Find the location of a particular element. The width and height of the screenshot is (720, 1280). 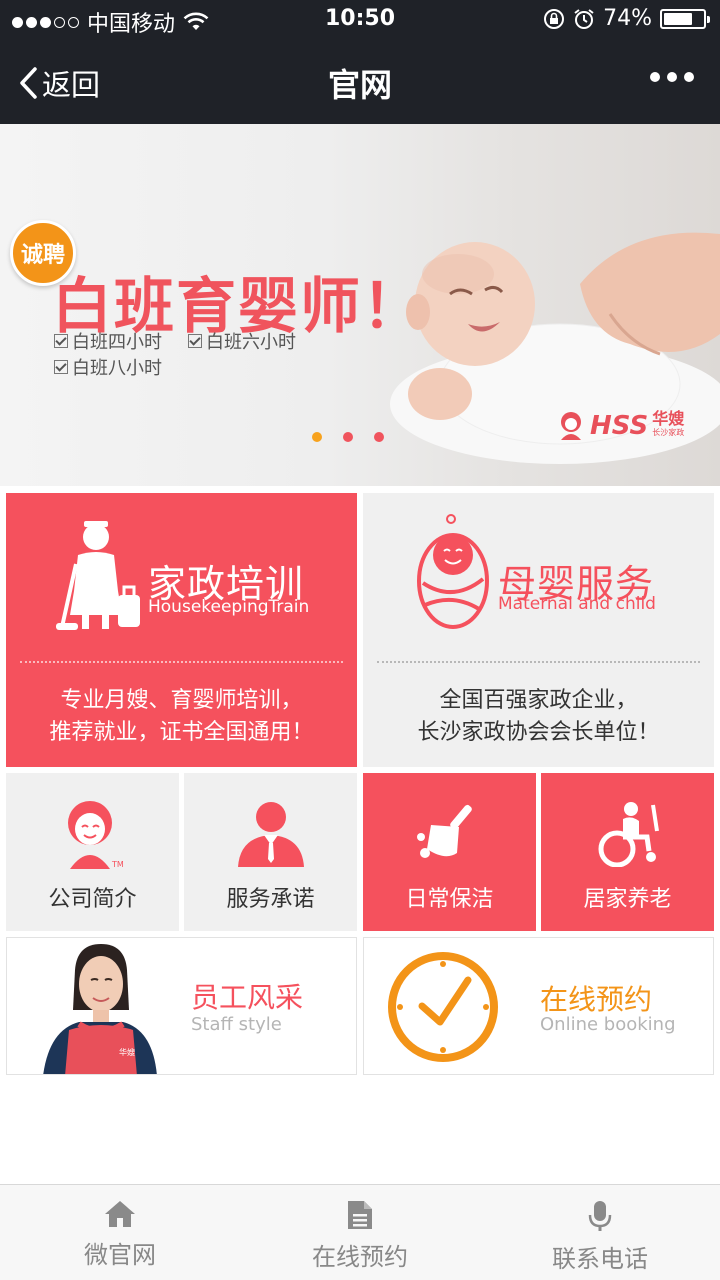

brand-text: HSS is located at coordinates (619, 426).